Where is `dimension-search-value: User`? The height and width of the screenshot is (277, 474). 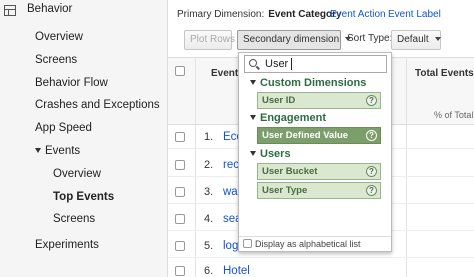 dimension-search-value: User is located at coordinates (277, 64).